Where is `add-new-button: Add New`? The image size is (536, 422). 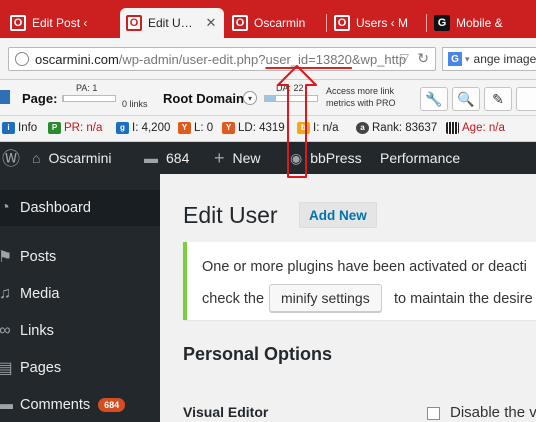
add-new-button: Add New is located at coordinates (338, 215).